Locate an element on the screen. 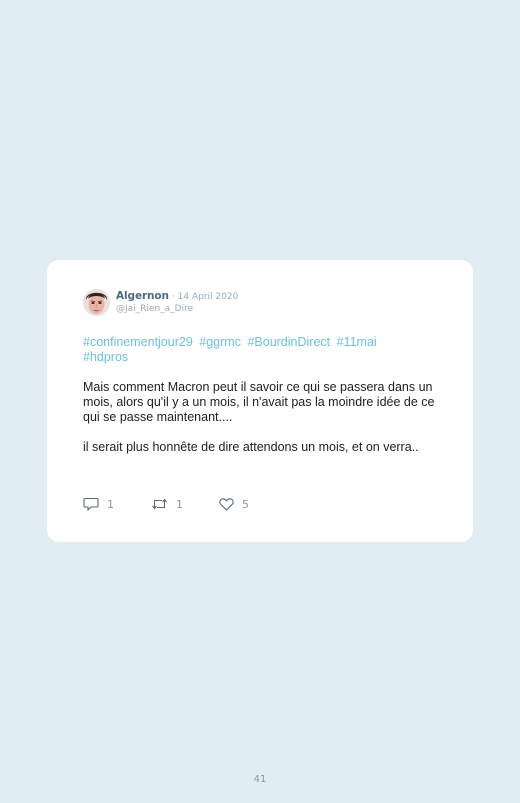 Image resolution: width=520 pixels, height=803 pixels. name-row: Algernon · 14 April 2020 is located at coordinates (177, 296).